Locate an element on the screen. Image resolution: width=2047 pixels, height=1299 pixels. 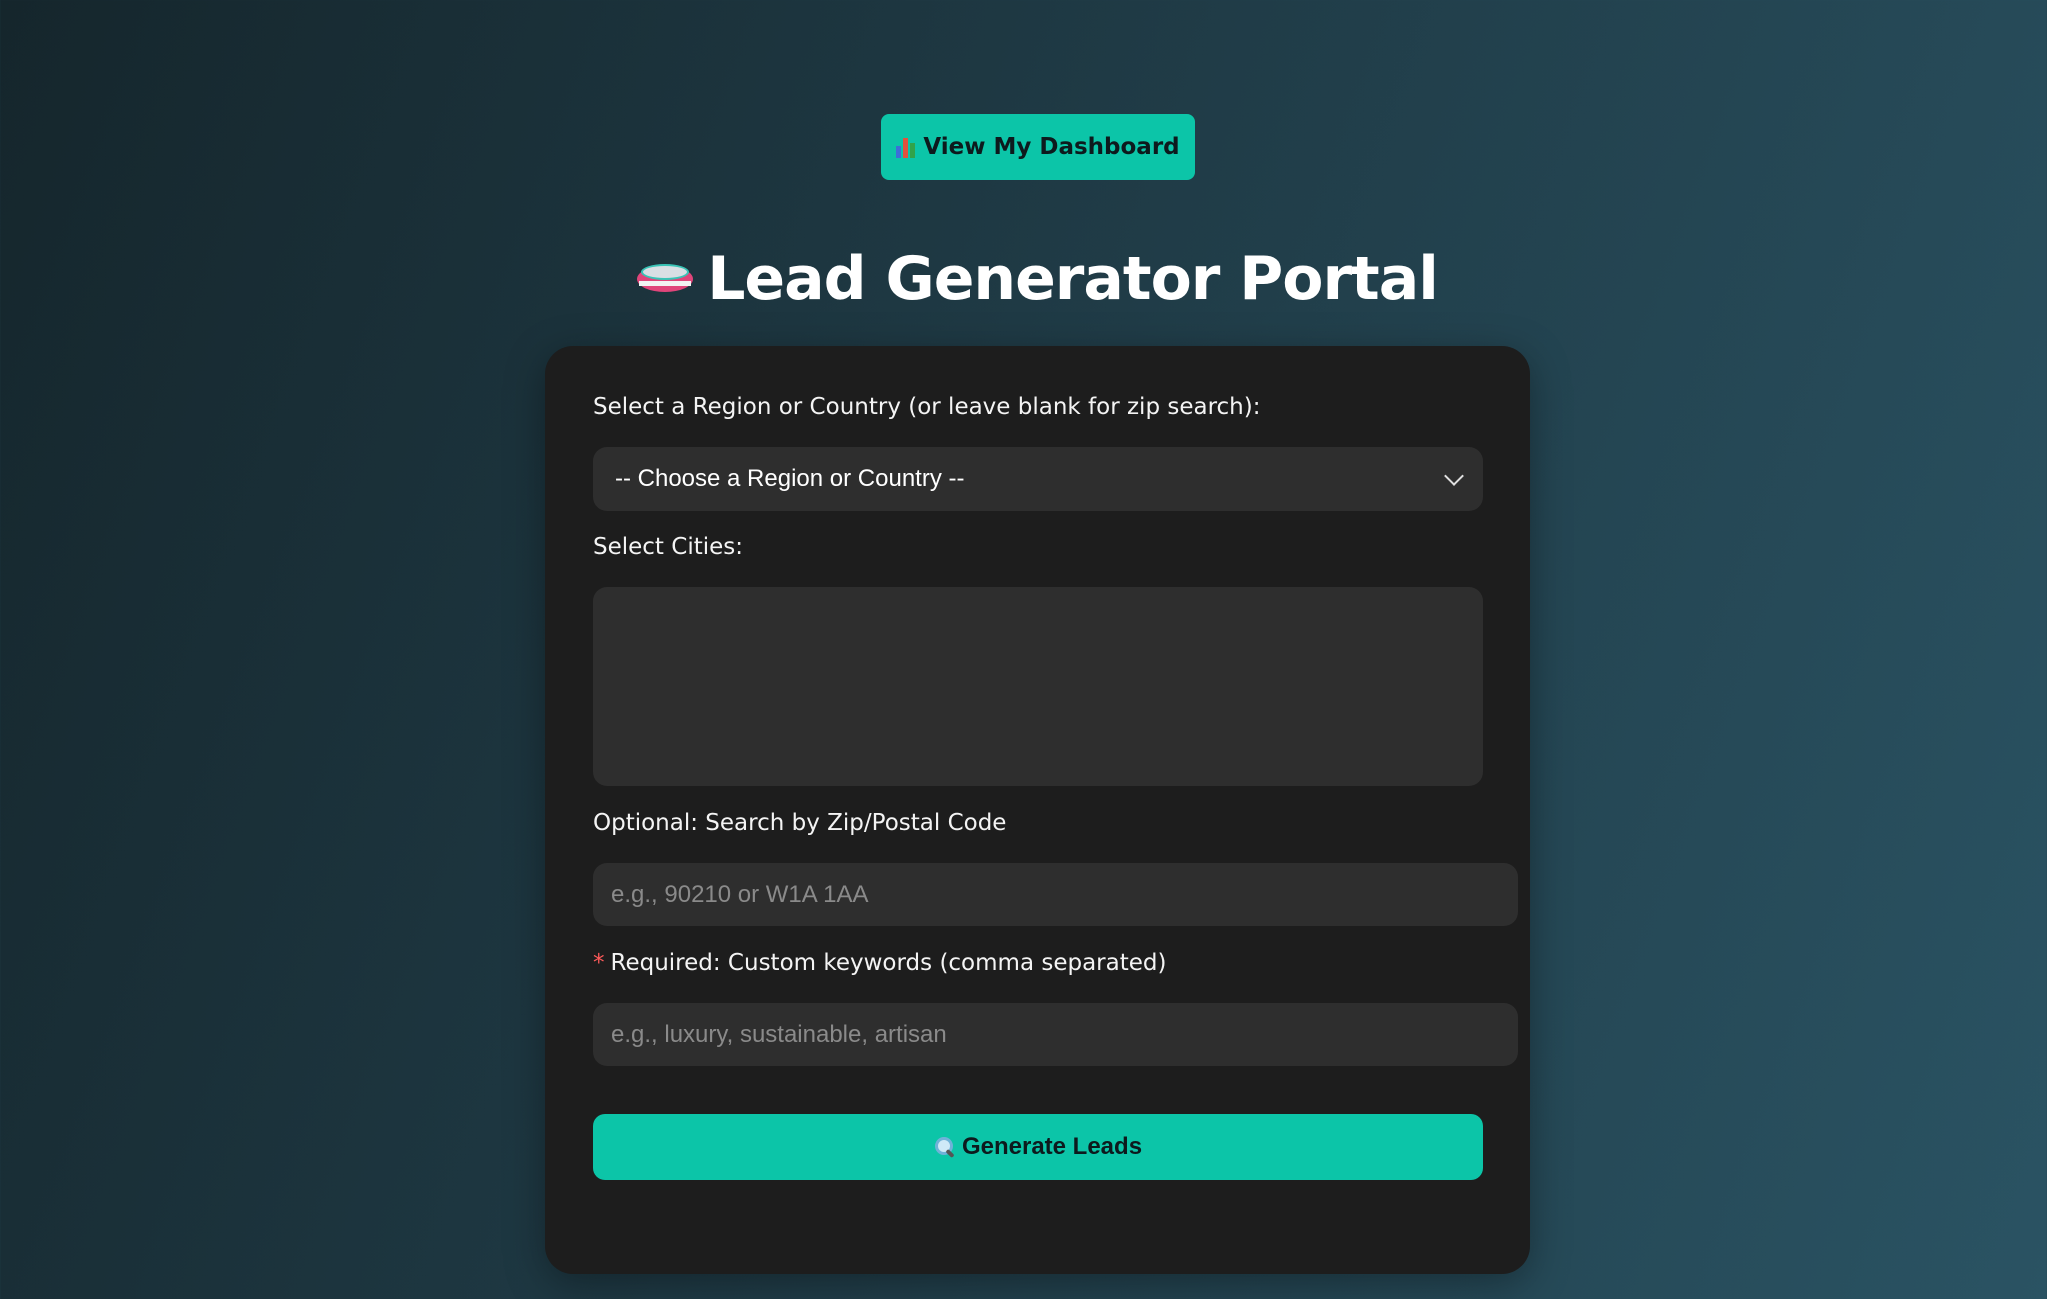
view-dashboard-button: View My Dashboard is located at coordinates (1038, 147).